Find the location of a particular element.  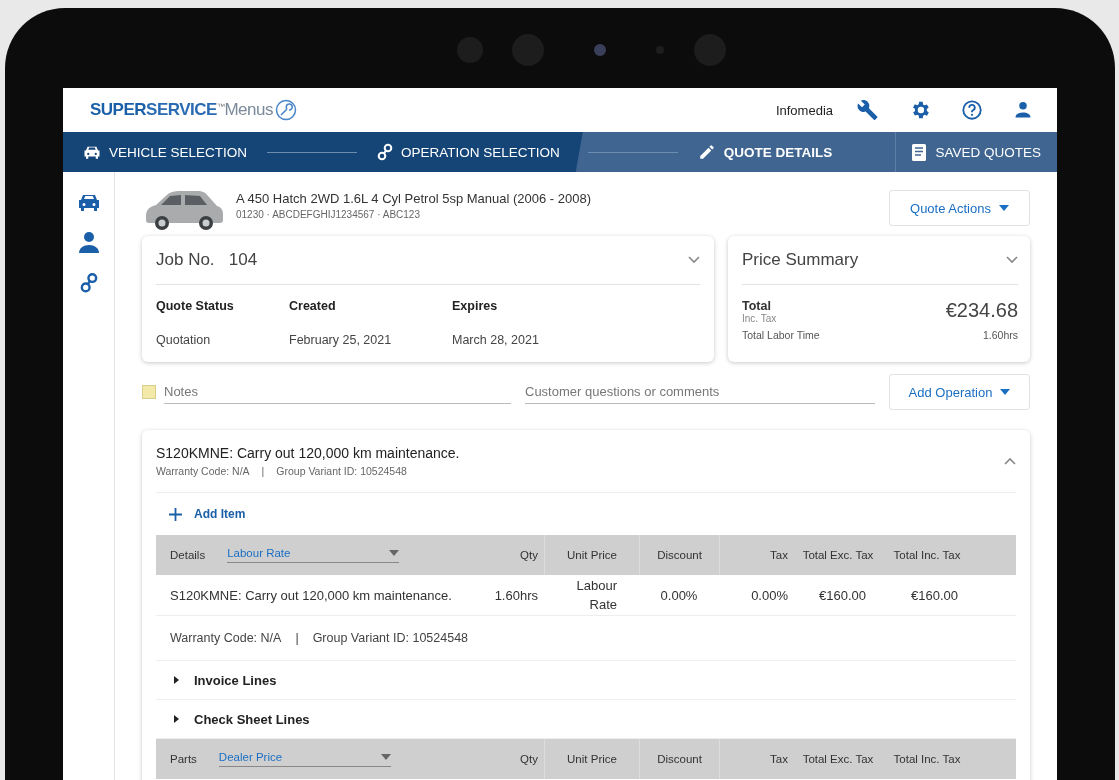

column-header: Details is located at coordinates (188, 555).